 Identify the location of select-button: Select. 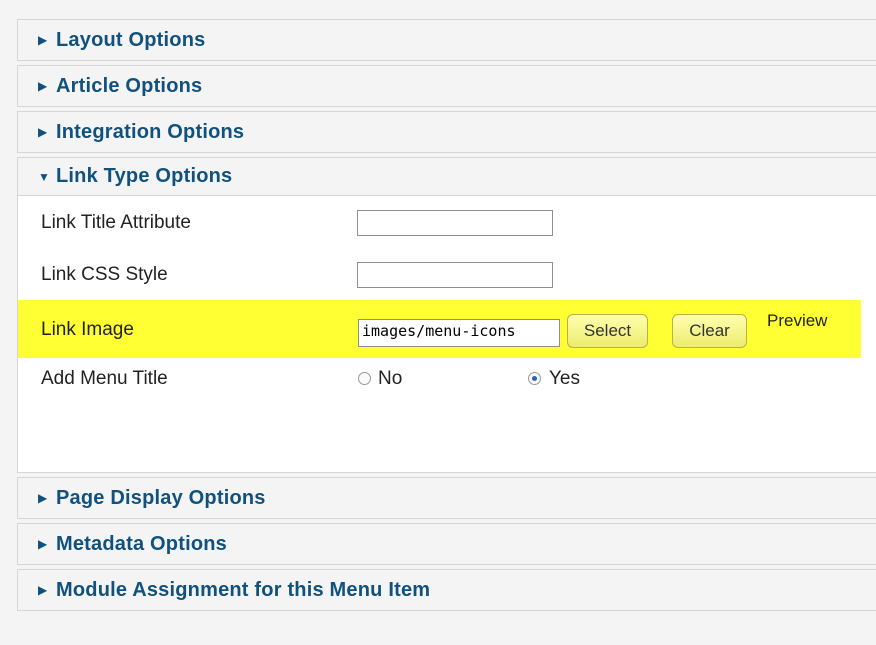
(607, 331).